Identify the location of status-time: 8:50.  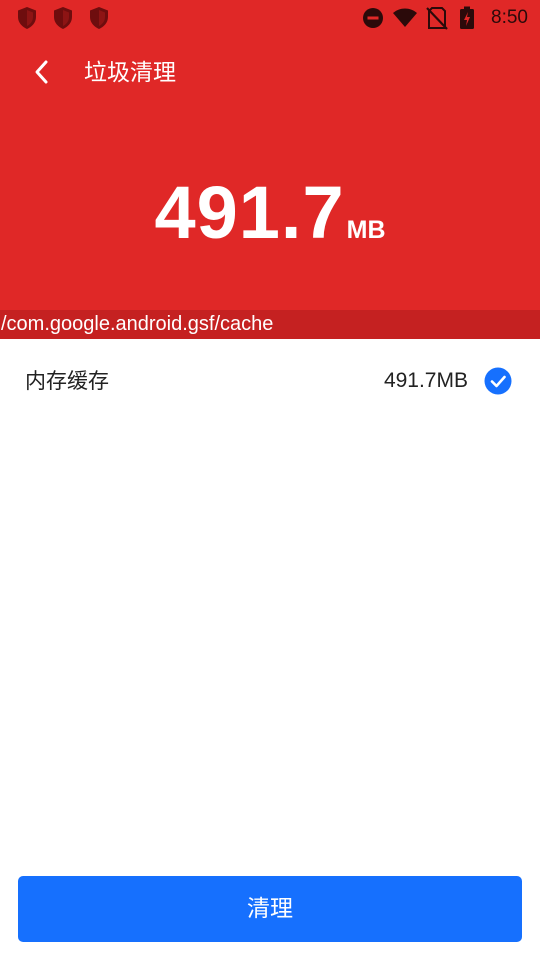
(509, 17).